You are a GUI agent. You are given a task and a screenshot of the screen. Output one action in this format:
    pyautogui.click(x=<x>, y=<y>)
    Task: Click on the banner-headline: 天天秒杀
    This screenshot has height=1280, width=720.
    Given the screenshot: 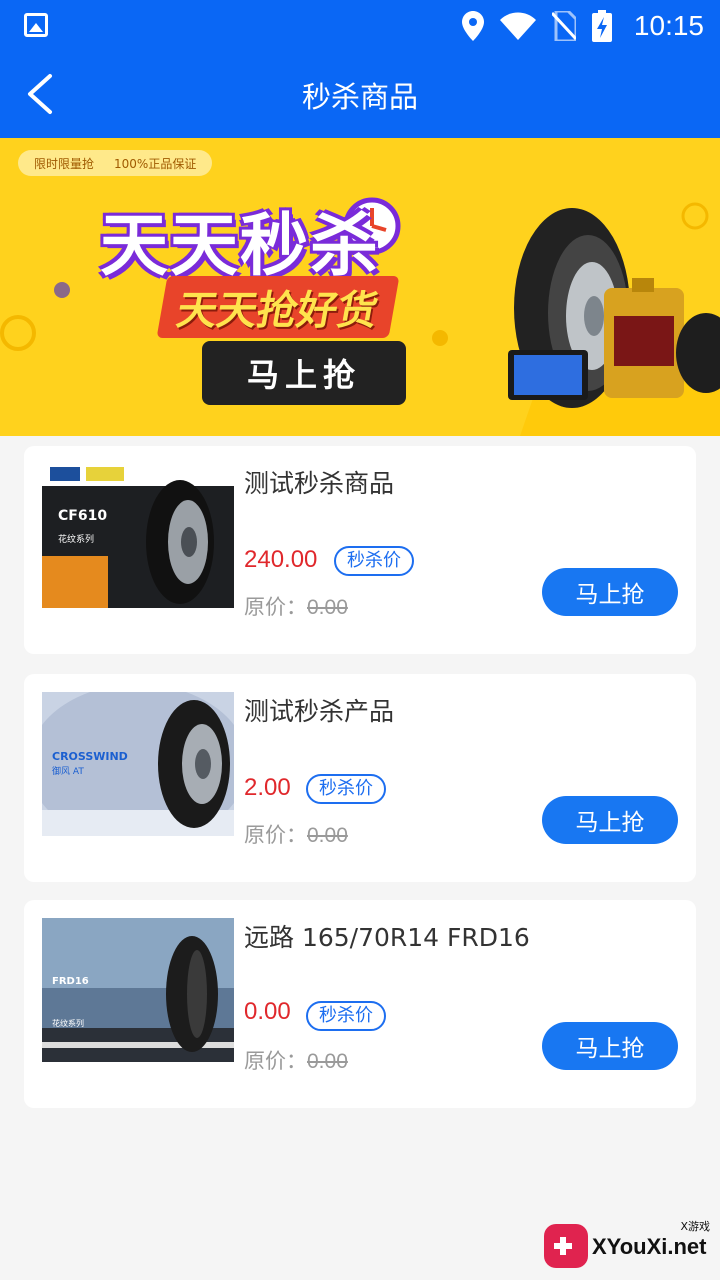 What is the action you would take?
    pyautogui.click(x=240, y=246)
    